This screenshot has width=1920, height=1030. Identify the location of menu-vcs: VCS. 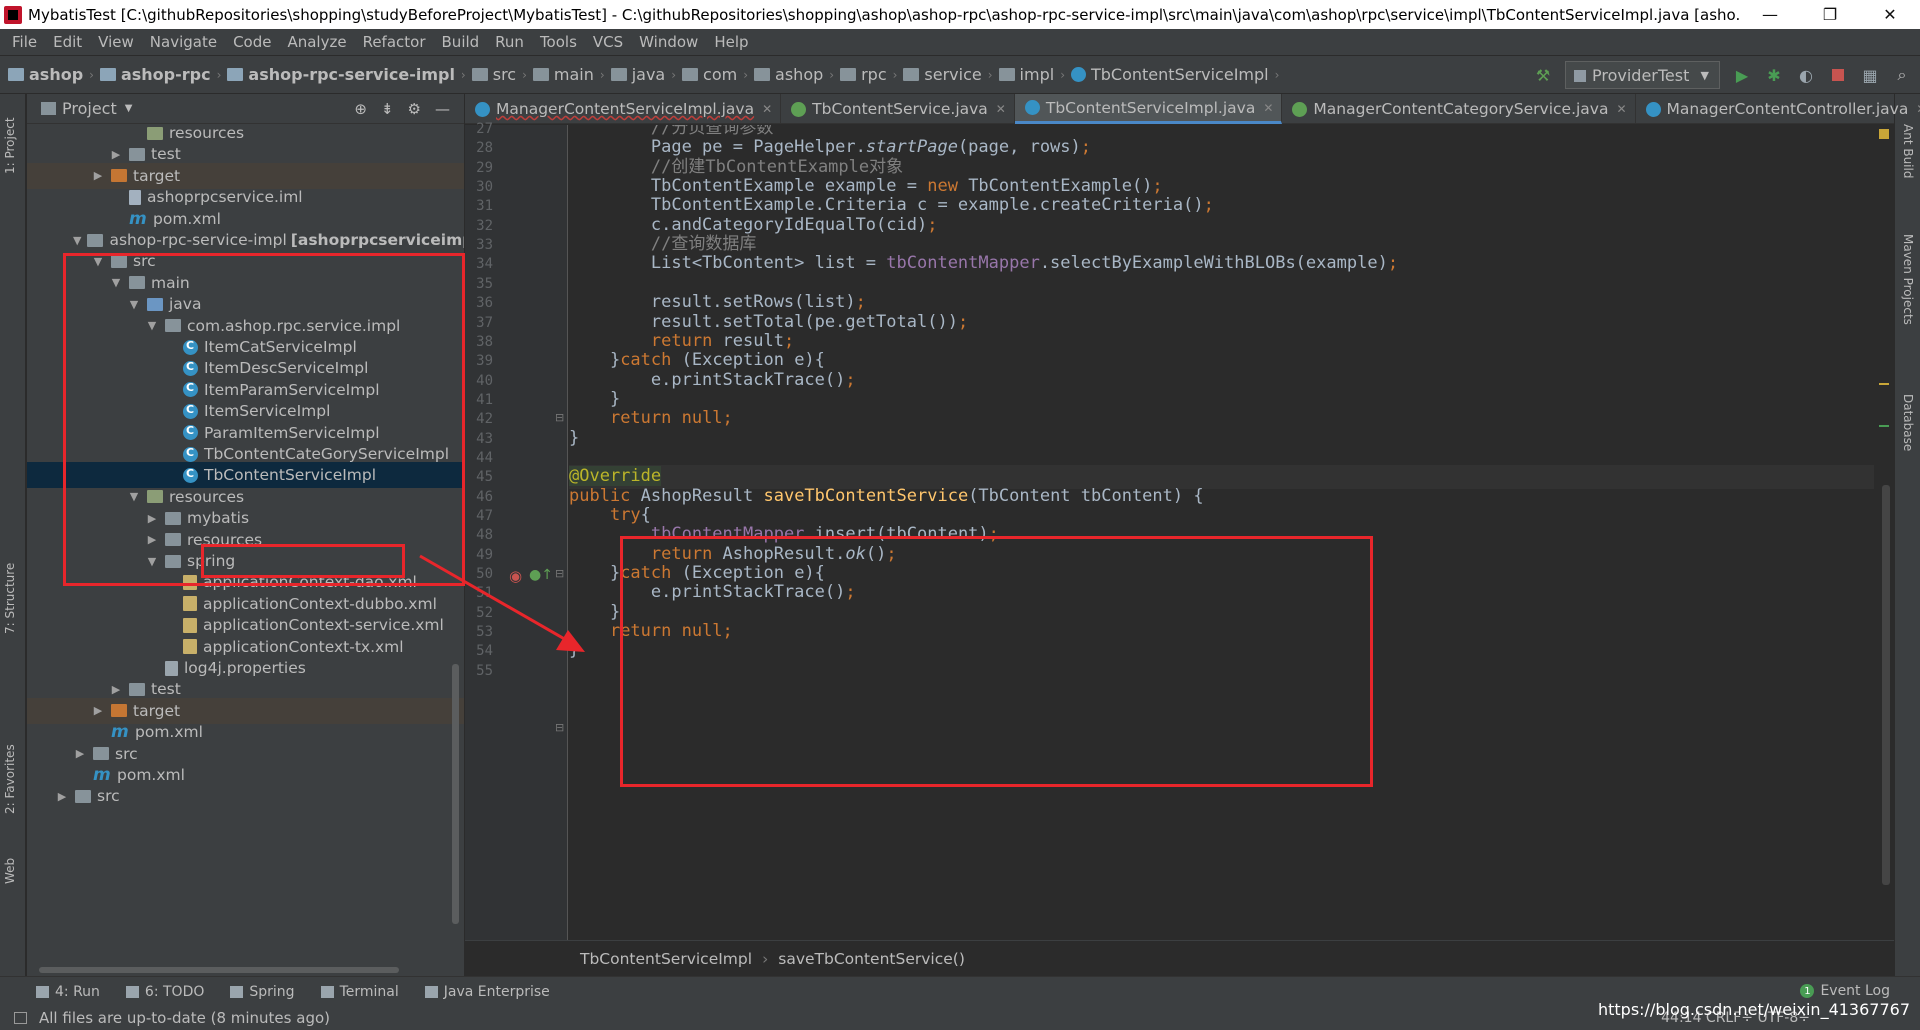
(608, 42).